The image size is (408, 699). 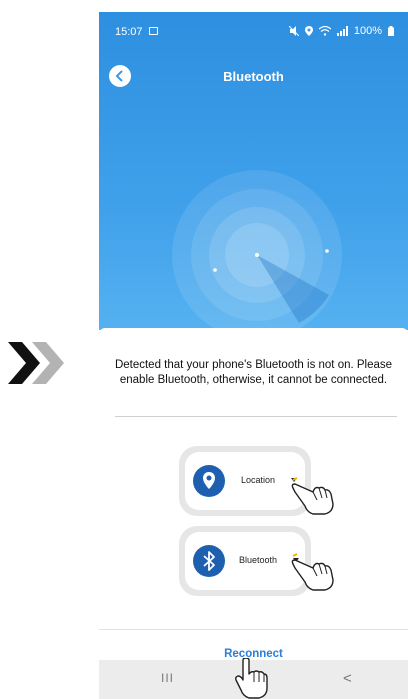 I want to click on double-chevron-icon, so click(x=36, y=363).